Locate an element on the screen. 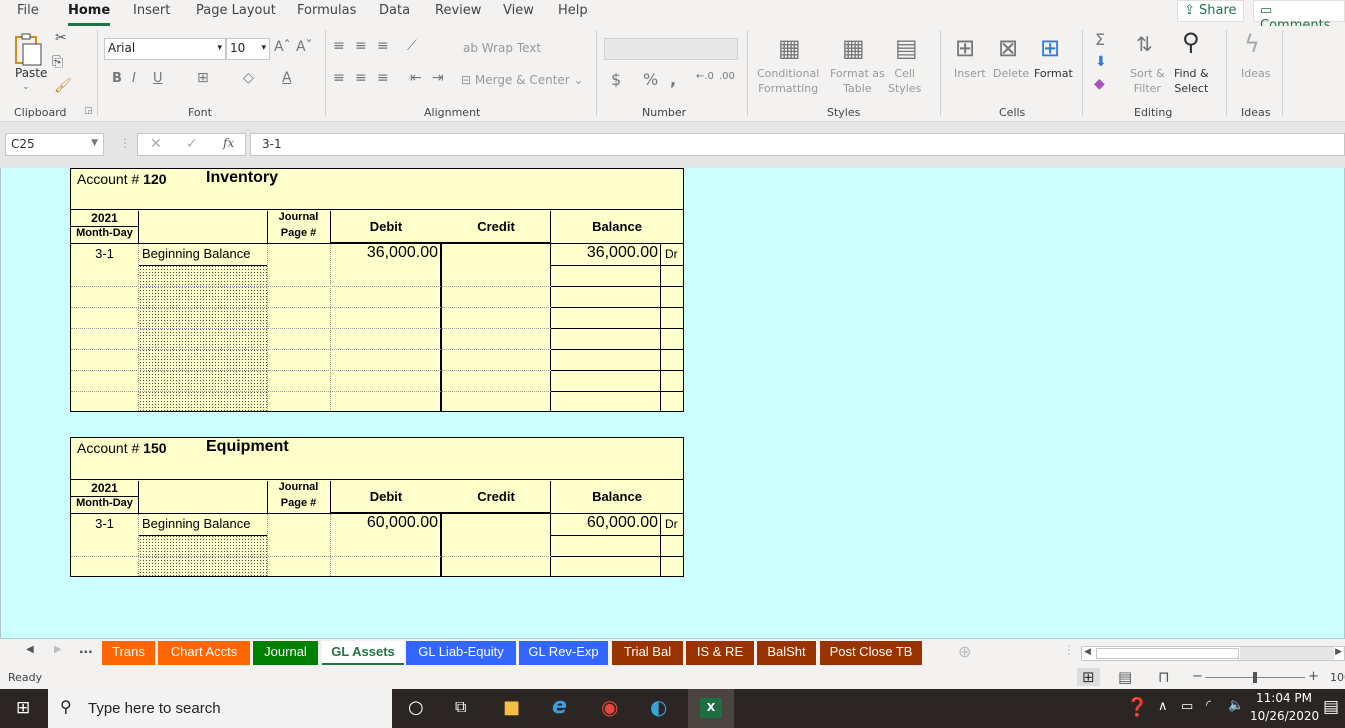 The width and height of the screenshot is (1345, 728). notifications-icon: ▤ is located at coordinates (1331, 707).